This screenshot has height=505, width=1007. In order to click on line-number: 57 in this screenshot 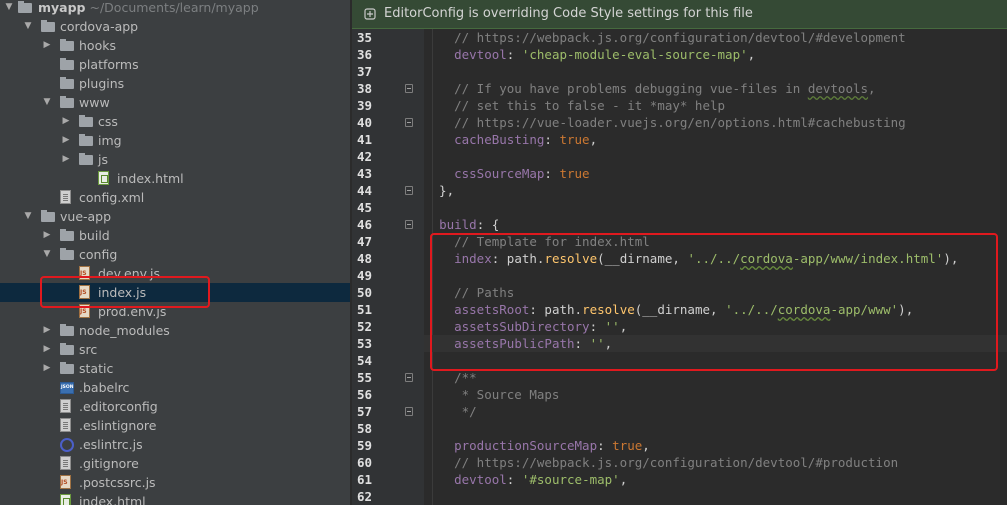, I will do `click(362, 411)`.